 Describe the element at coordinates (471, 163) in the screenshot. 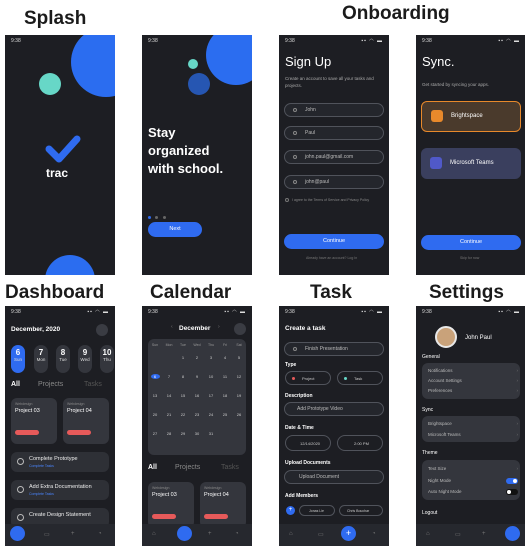

I see `teams-option: Microsoft Teams` at that location.